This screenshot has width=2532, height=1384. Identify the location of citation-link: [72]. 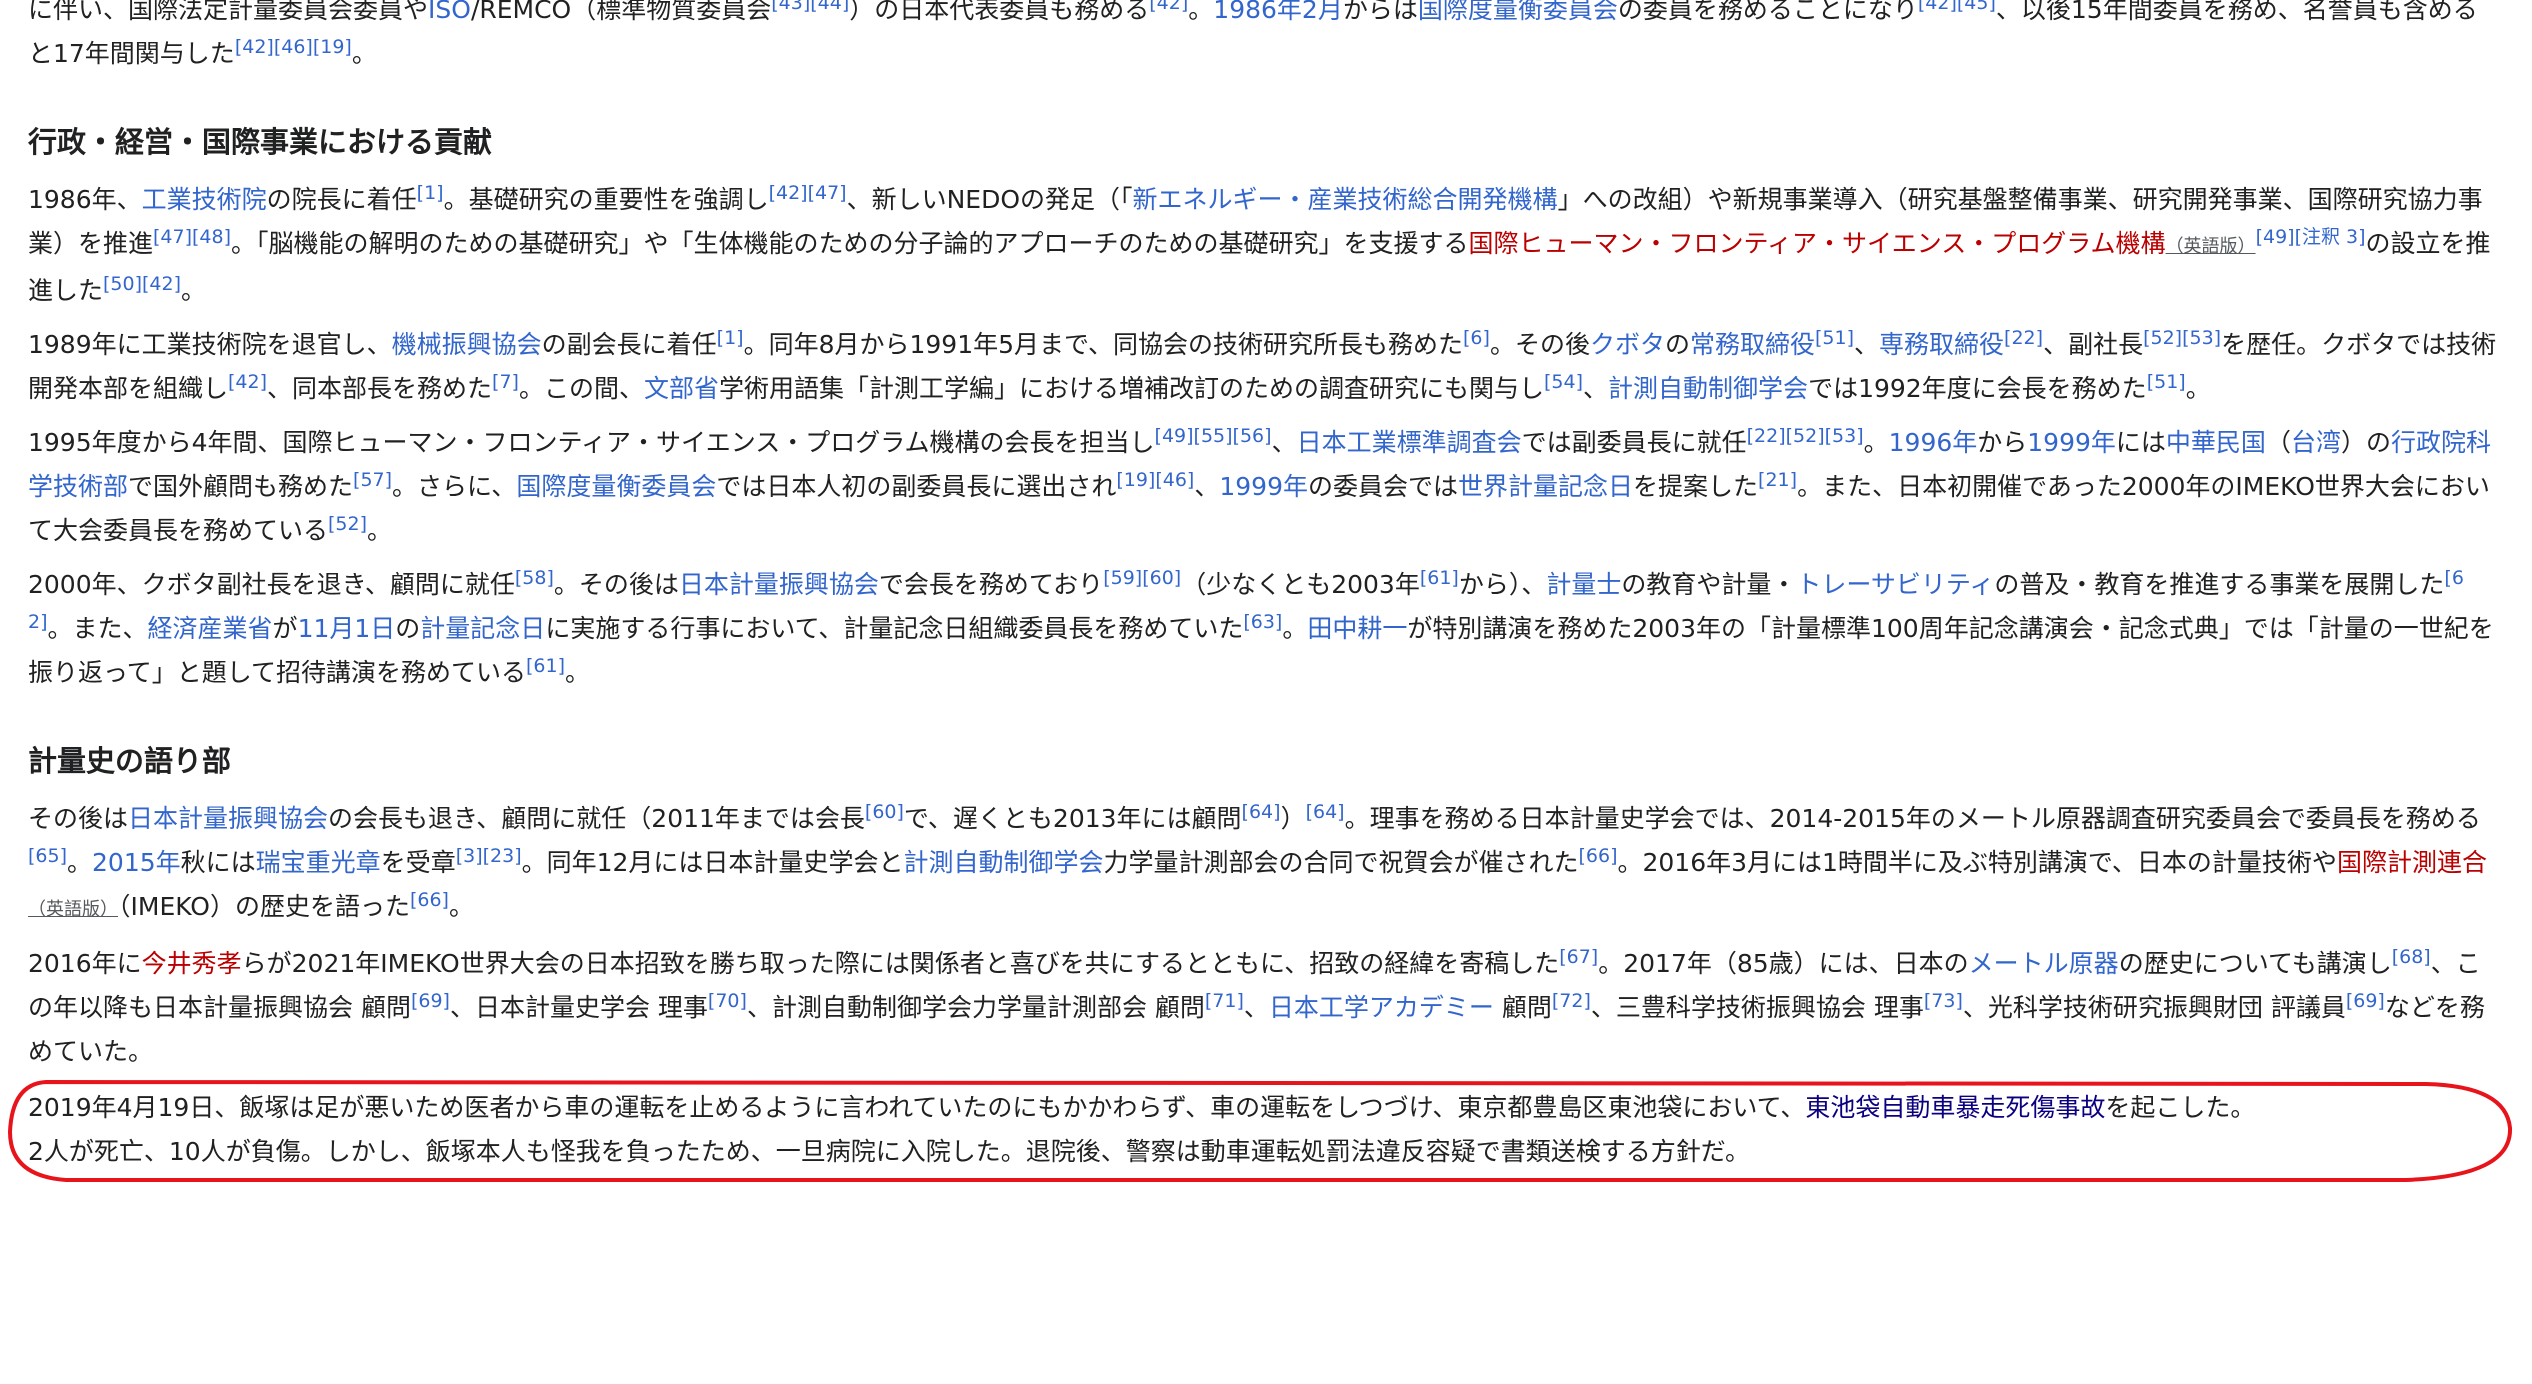
(1571, 1001).